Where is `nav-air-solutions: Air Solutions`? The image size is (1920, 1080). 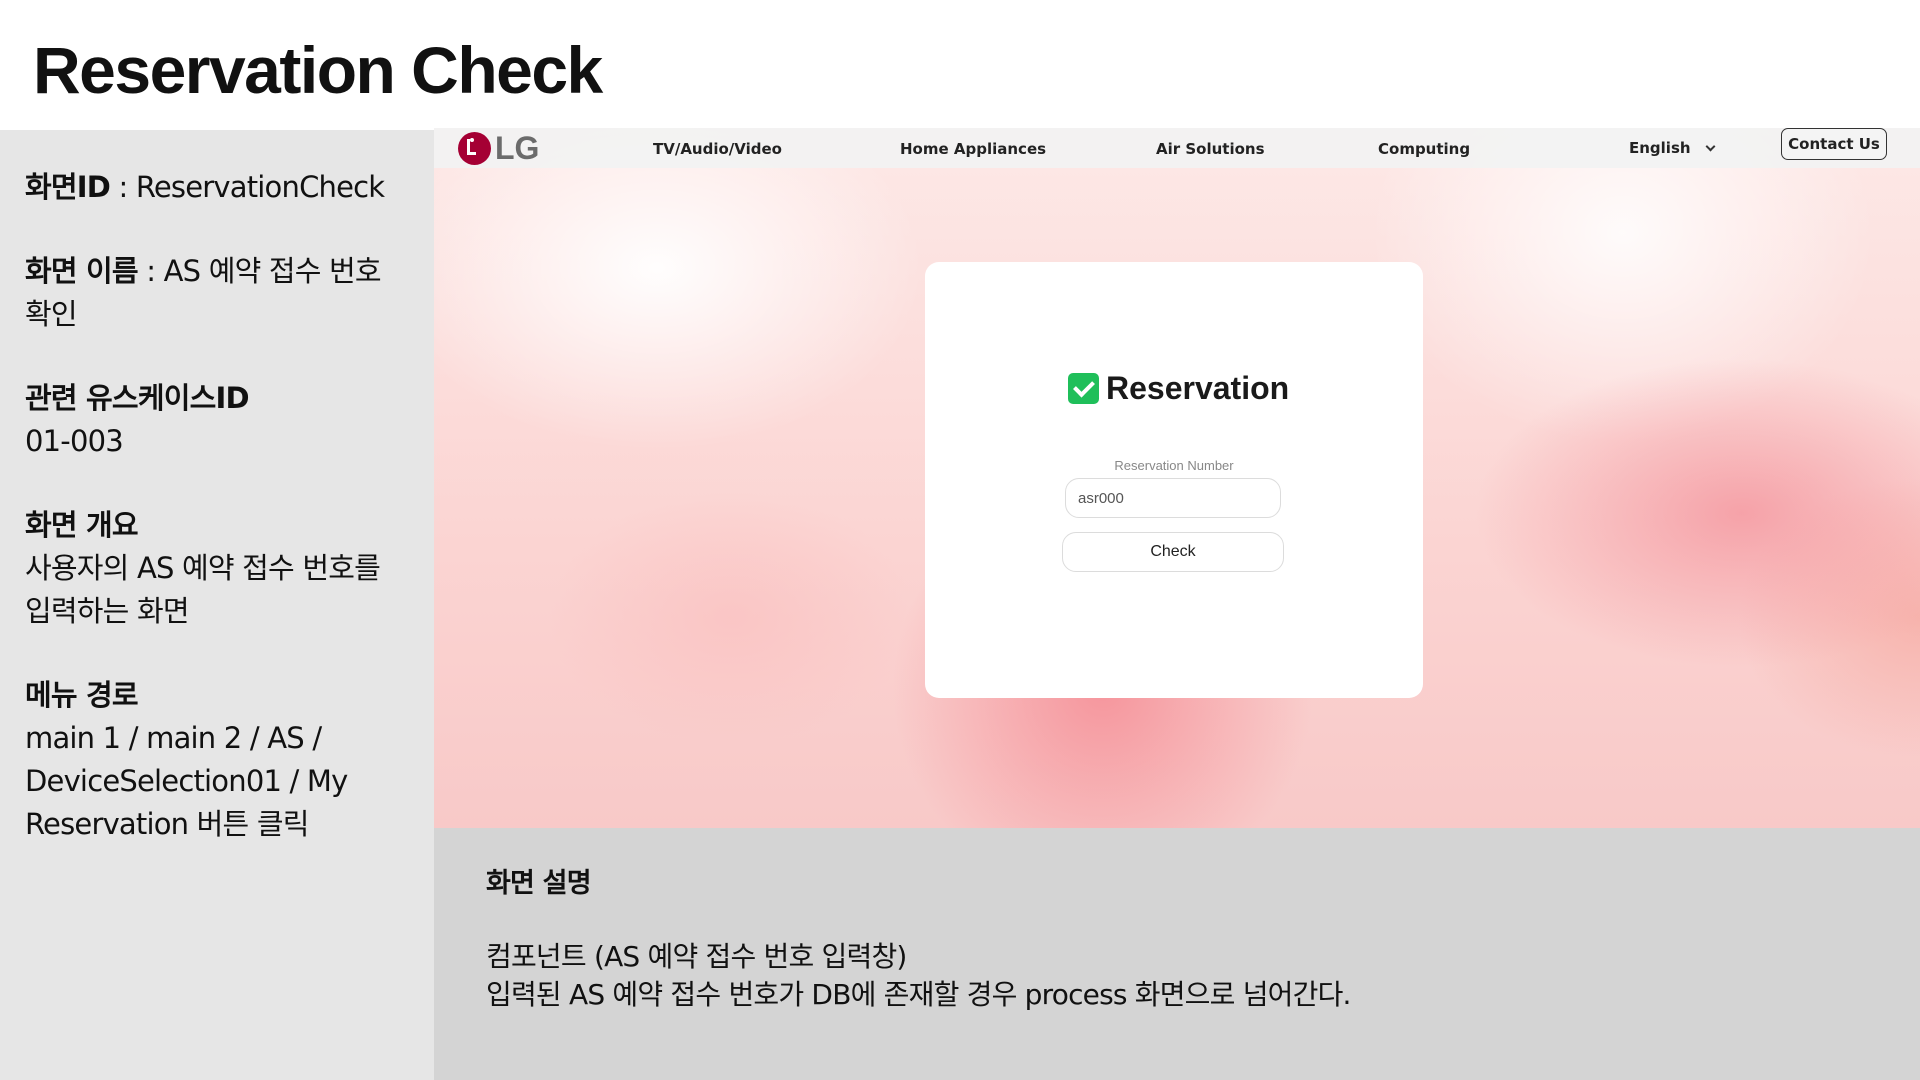
nav-air-solutions: Air Solutions is located at coordinates (1210, 149).